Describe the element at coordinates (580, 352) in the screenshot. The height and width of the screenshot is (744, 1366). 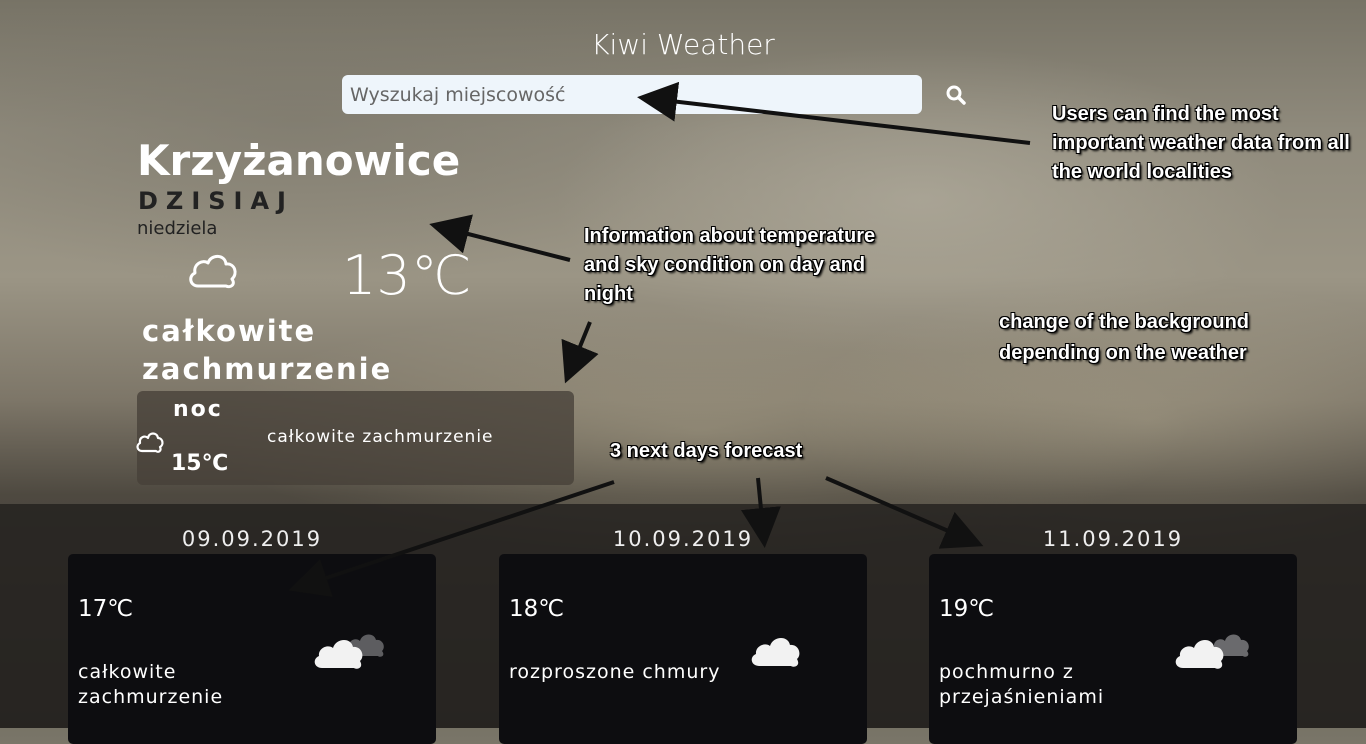
I see `arrow-to-night` at that location.